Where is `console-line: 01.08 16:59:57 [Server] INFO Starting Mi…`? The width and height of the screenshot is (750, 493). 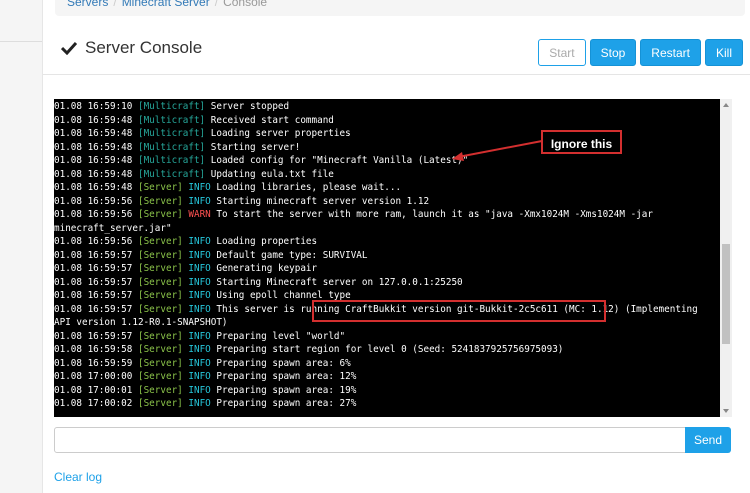 console-line: 01.08 16:59:57 [Server] INFO Starting Mi… is located at coordinates (386, 283).